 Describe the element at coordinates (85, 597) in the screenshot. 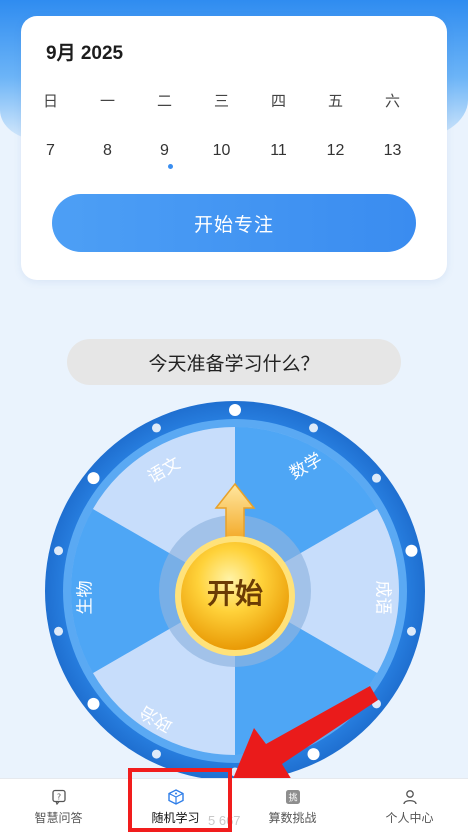

I see `segment-label-biology: 生物` at that location.